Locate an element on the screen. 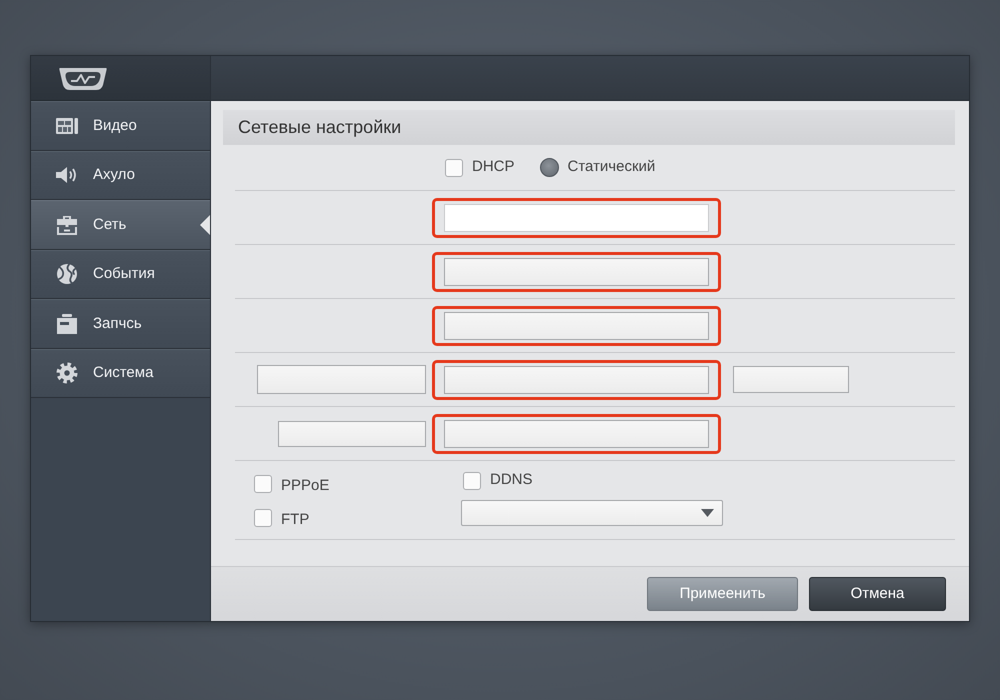 The image size is (1000, 700). radio-label: Статический is located at coordinates (612, 167).